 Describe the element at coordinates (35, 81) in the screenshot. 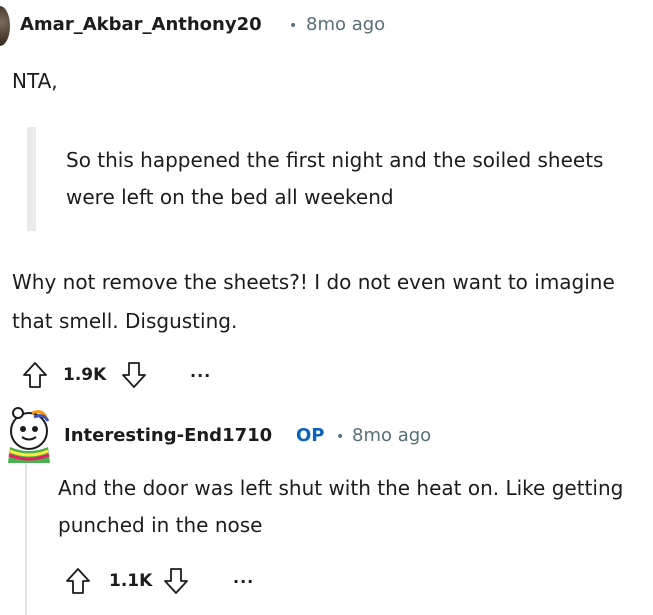

I see `comment-text-intro: NTA,` at that location.